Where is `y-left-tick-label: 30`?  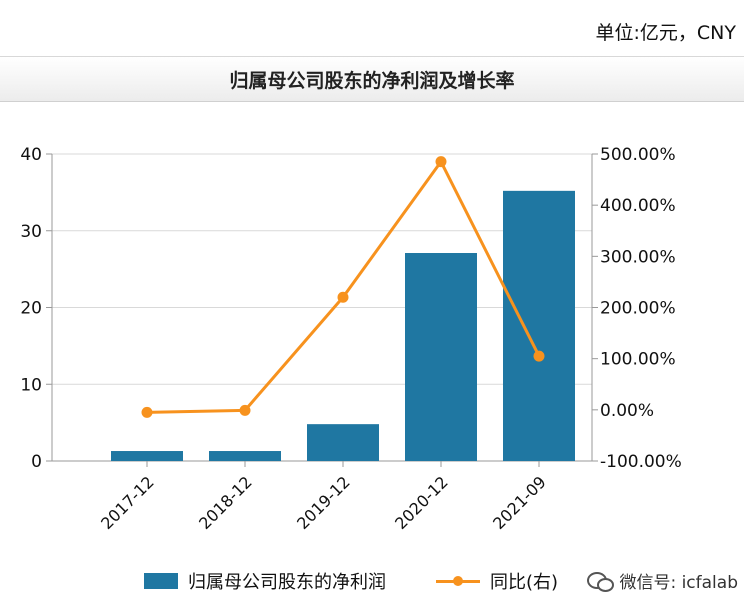
y-left-tick-label: 30 is located at coordinates (31, 232).